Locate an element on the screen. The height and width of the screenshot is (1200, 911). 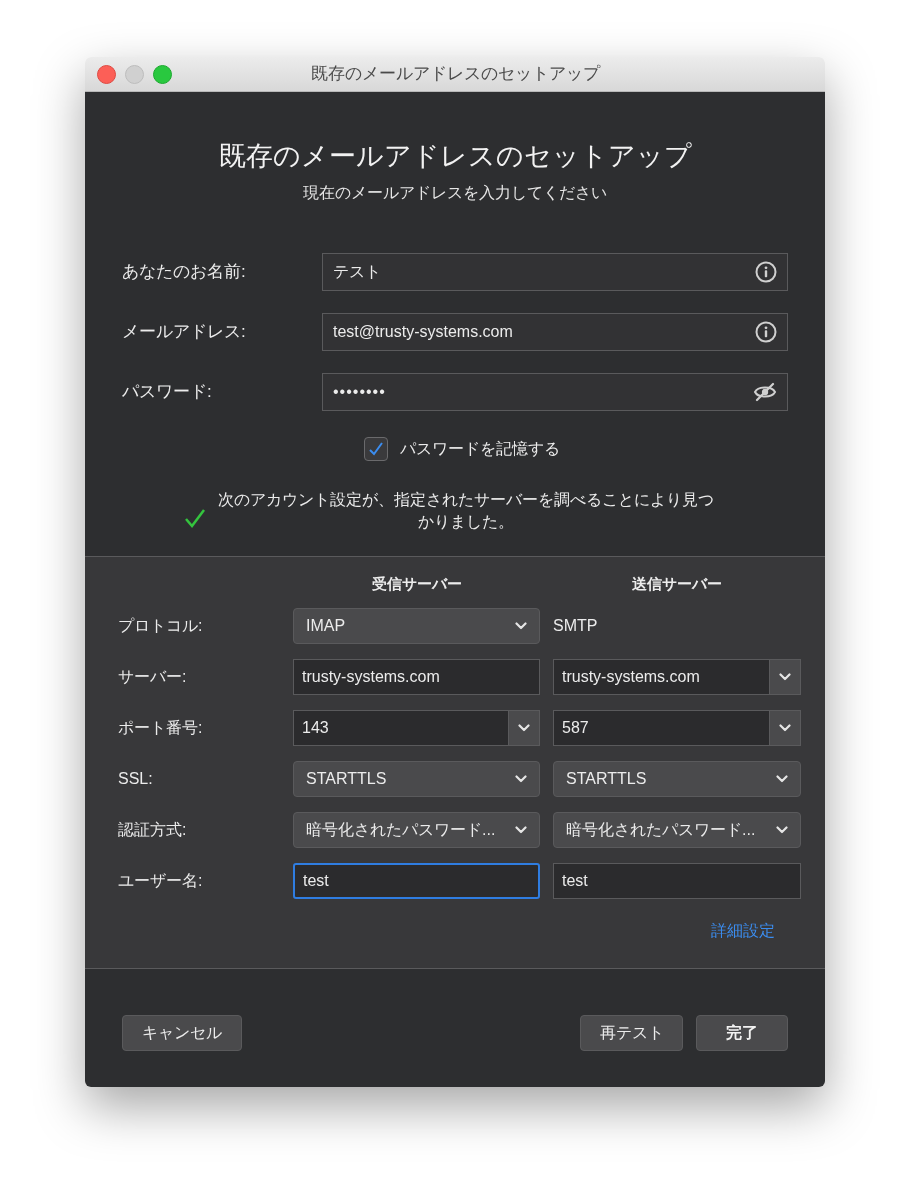
status-message: 次のアカウント設定が、指定されたサーバーを調べることにより見つかりました。 is located at coordinates (466, 510).